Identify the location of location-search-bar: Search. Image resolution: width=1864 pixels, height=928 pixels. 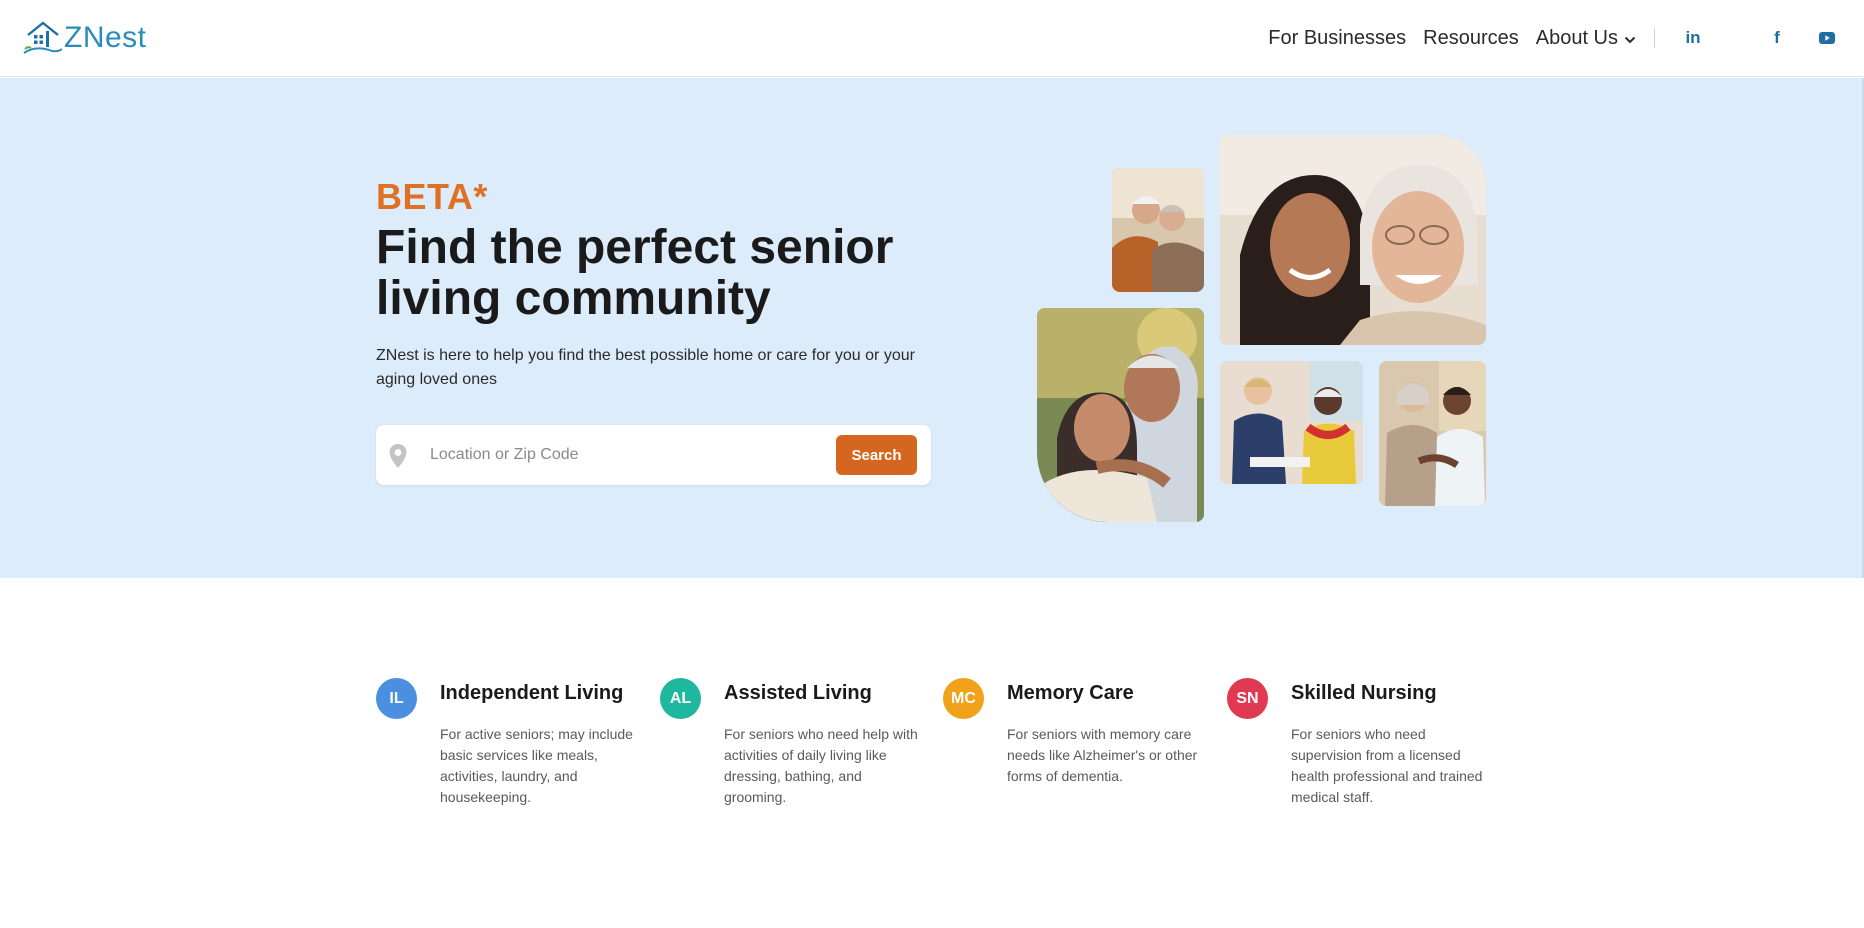
(653, 455).